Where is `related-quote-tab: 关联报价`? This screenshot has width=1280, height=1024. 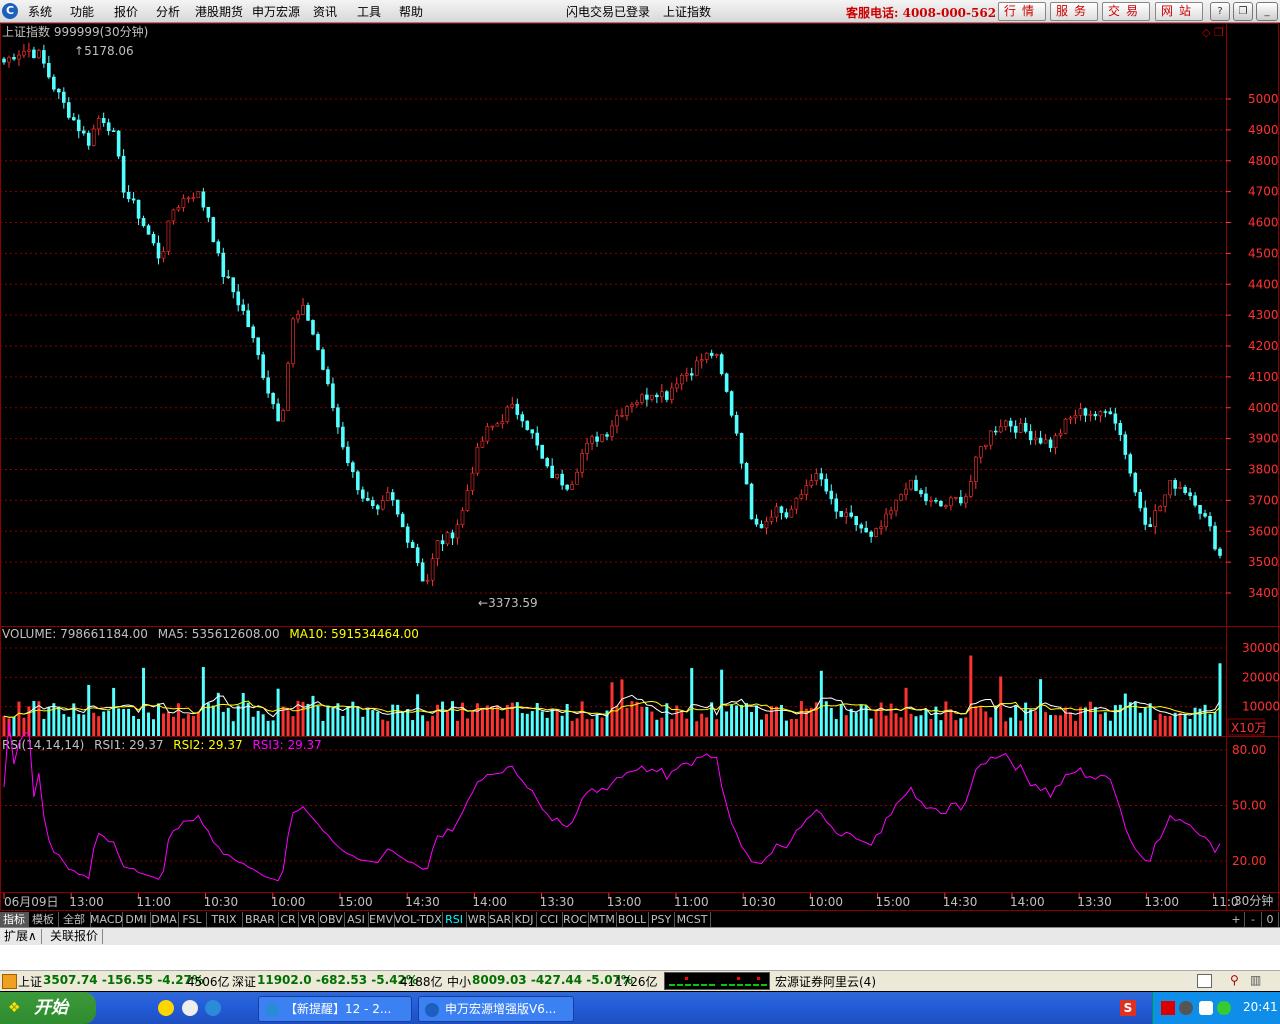
related-quote-tab: 关联报价 is located at coordinates (75, 936).